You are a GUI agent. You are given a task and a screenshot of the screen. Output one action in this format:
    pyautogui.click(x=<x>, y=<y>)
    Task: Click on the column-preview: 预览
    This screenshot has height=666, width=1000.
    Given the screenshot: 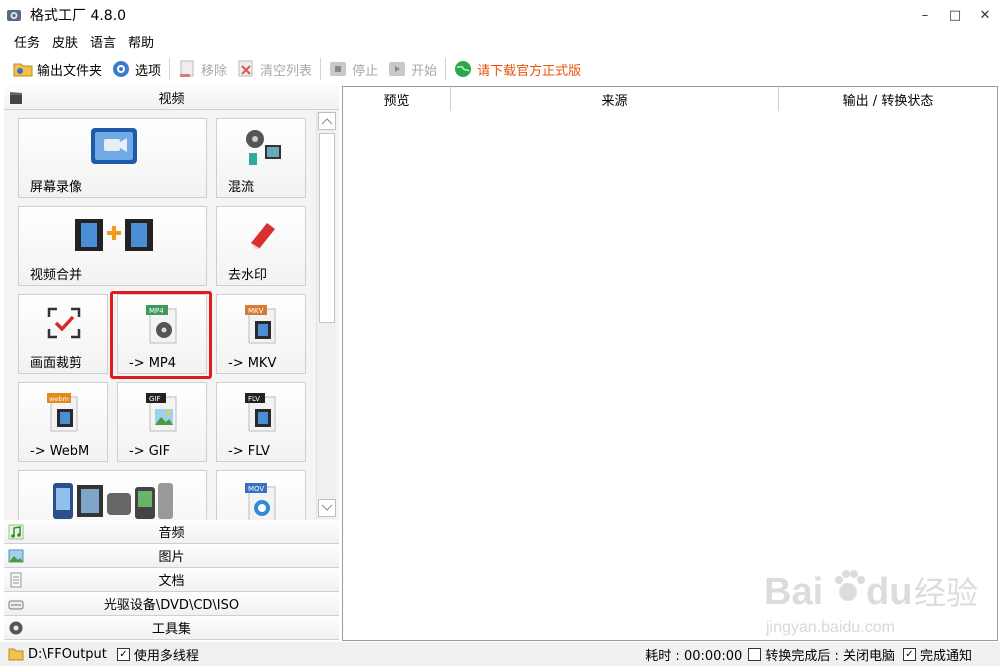 What is the action you would take?
    pyautogui.click(x=397, y=99)
    